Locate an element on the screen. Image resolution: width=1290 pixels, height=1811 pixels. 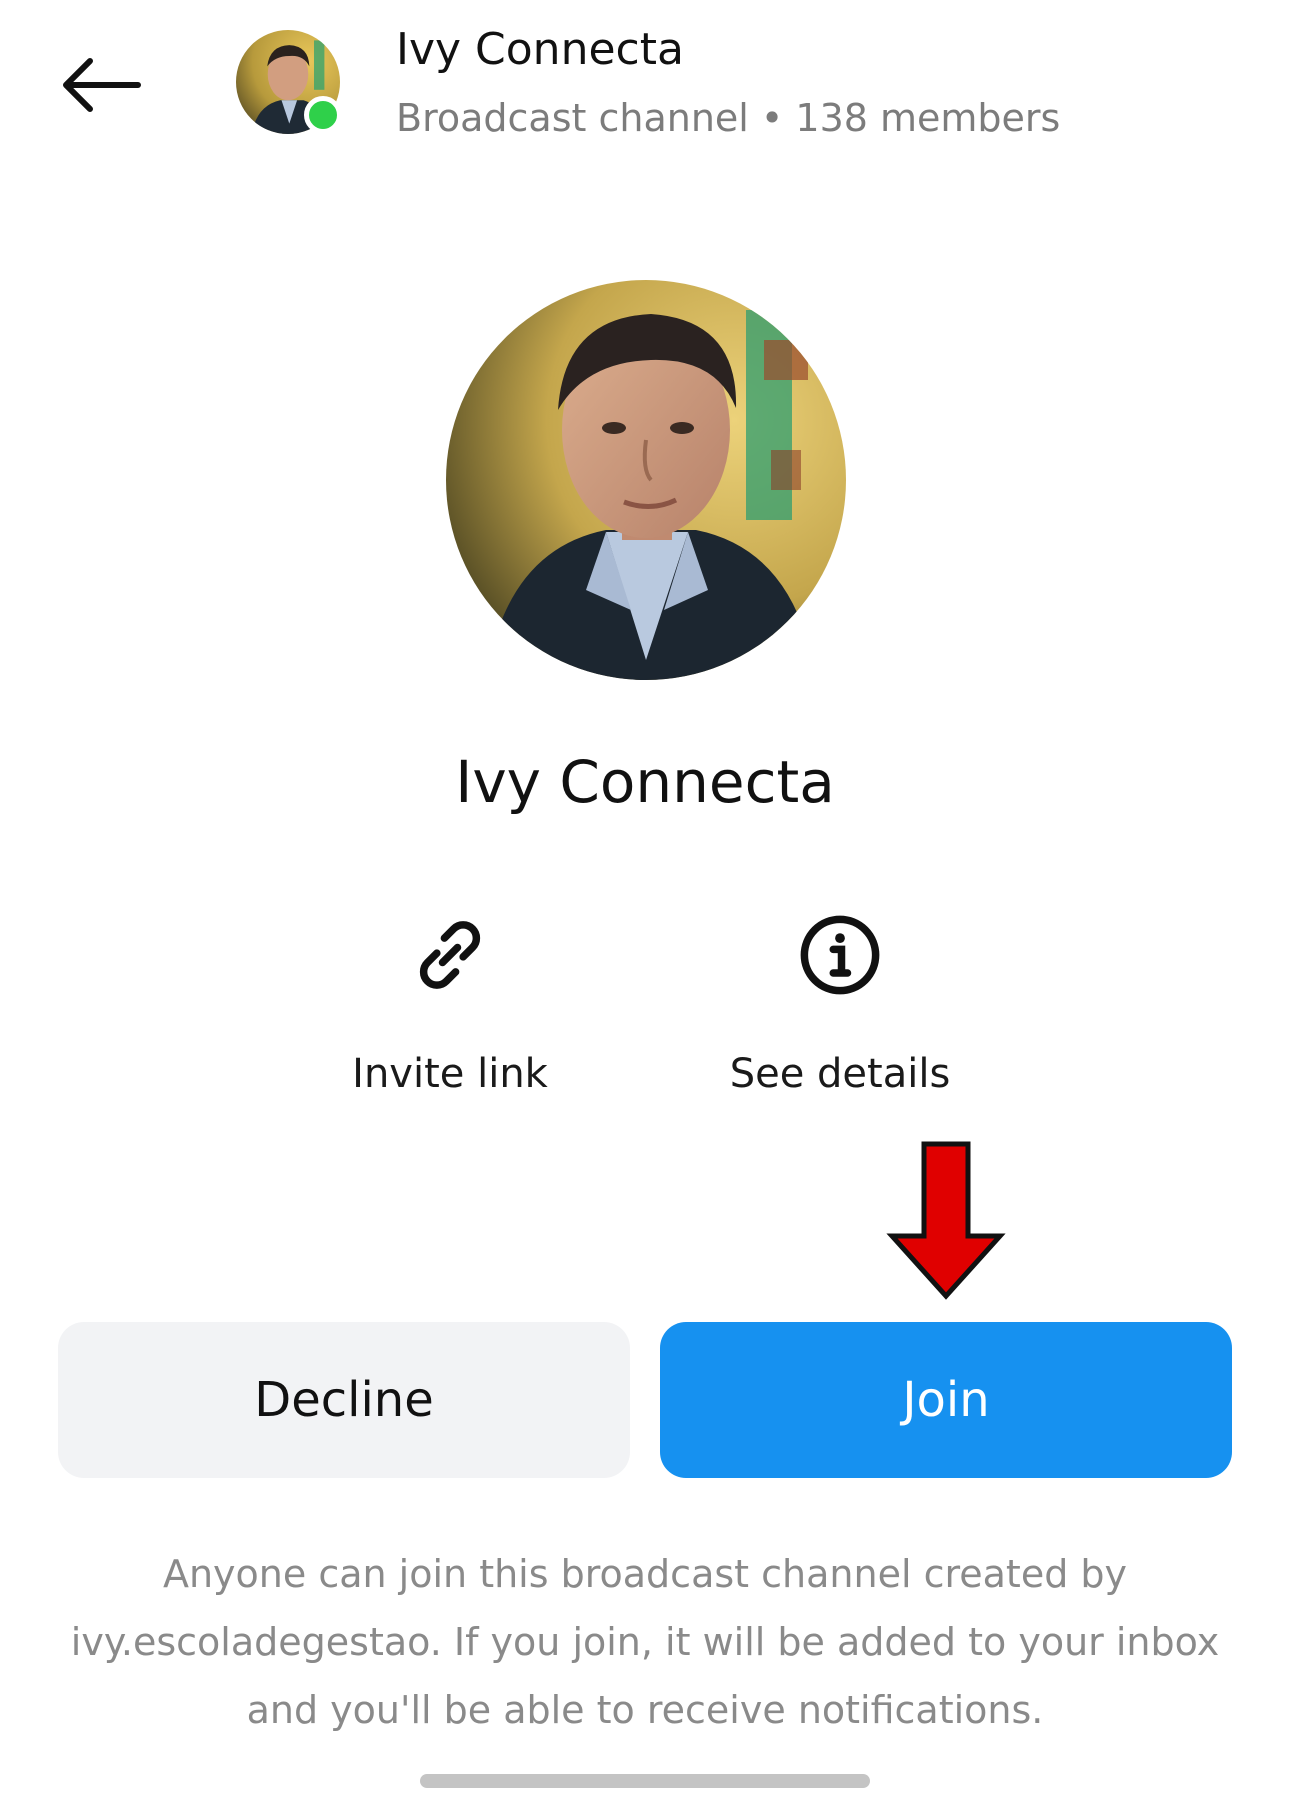
header-subtitle: Broadcast channel • 138 members is located at coordinates (728, 118).